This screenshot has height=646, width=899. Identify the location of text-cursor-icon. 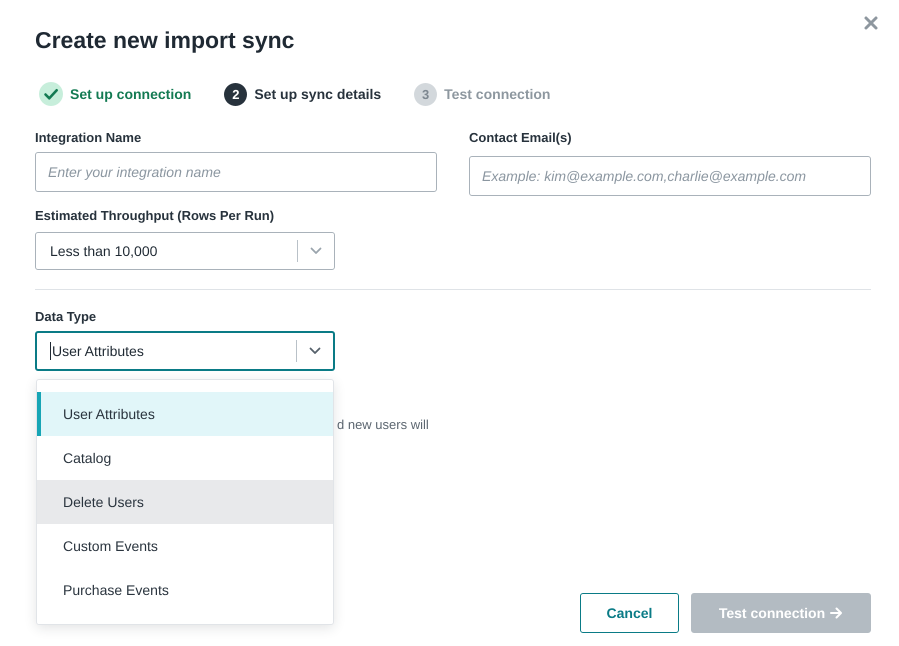
(50, 351).